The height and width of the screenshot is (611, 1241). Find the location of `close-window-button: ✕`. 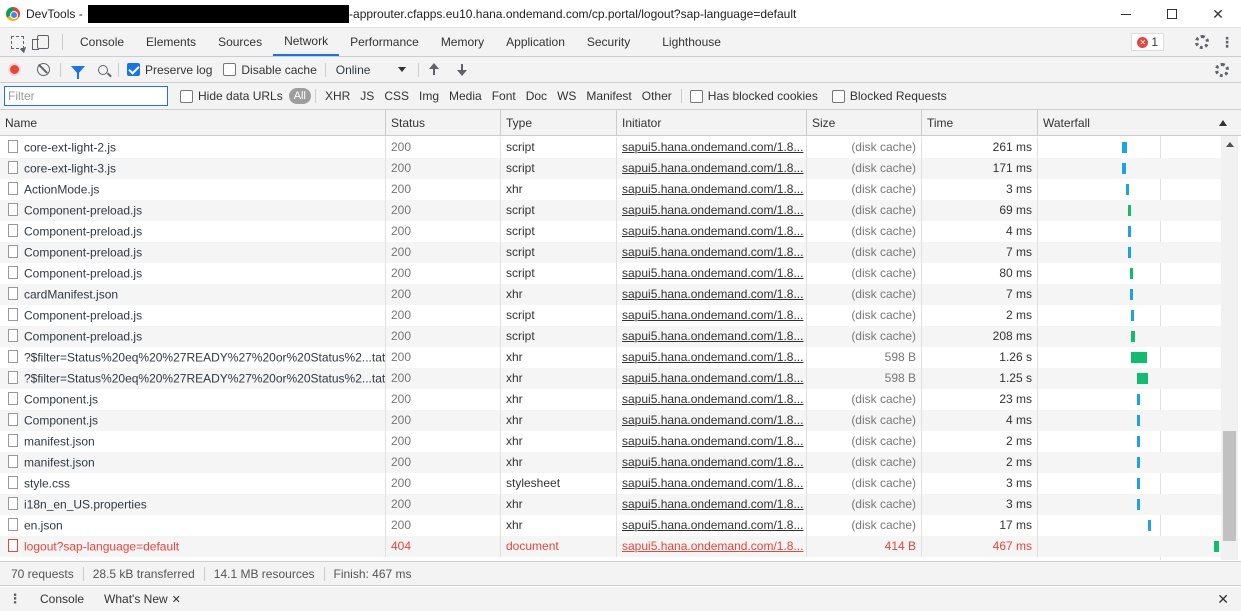

close-window-button: ✕ is located at coordinates (1218, 14).